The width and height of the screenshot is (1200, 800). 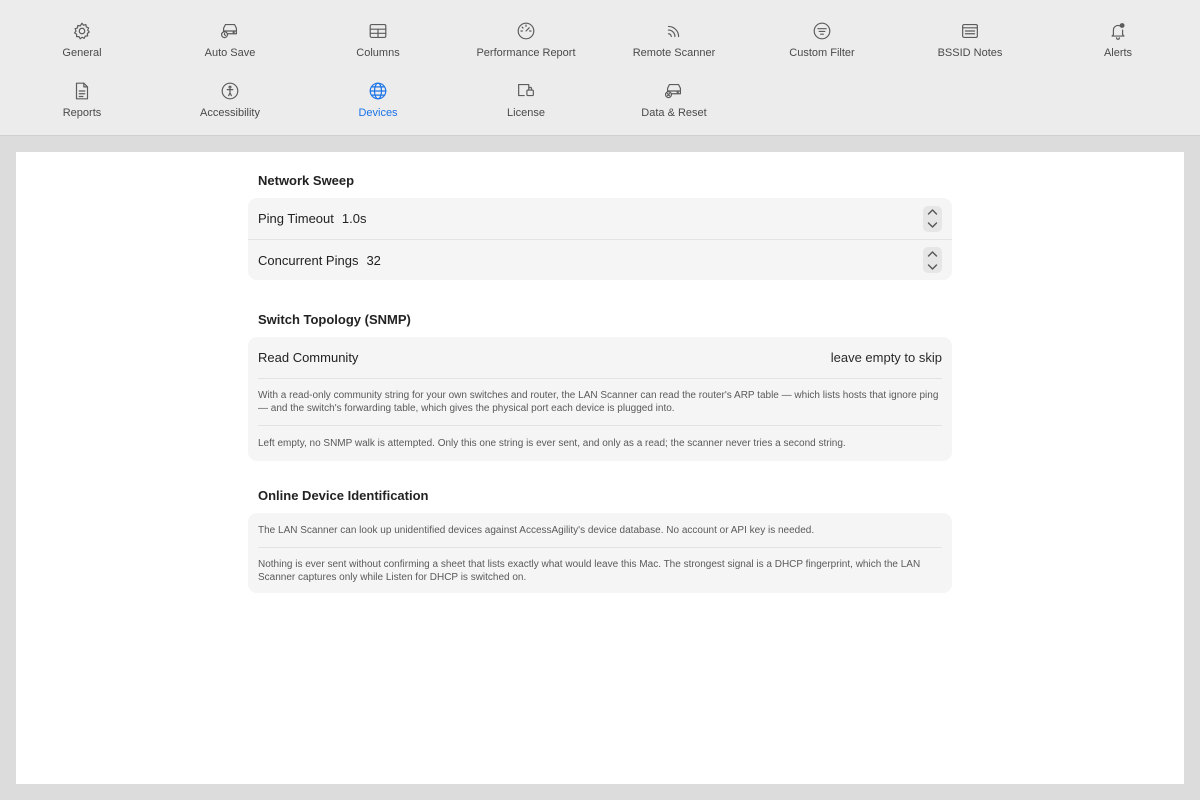 I want to click on tab-label: BSSID Notes, so click(x=970, y=53).